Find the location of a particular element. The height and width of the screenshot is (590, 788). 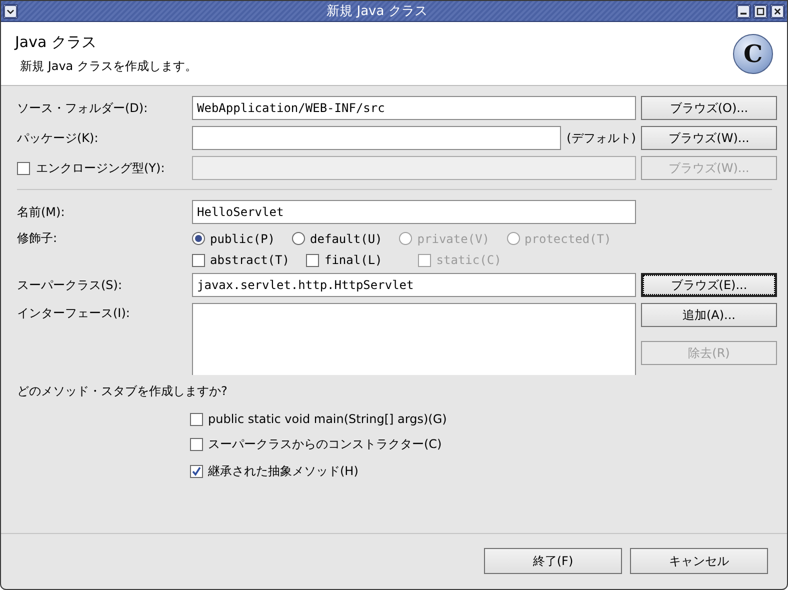

radio-option: default(U) is located at coordinates (337, 239).